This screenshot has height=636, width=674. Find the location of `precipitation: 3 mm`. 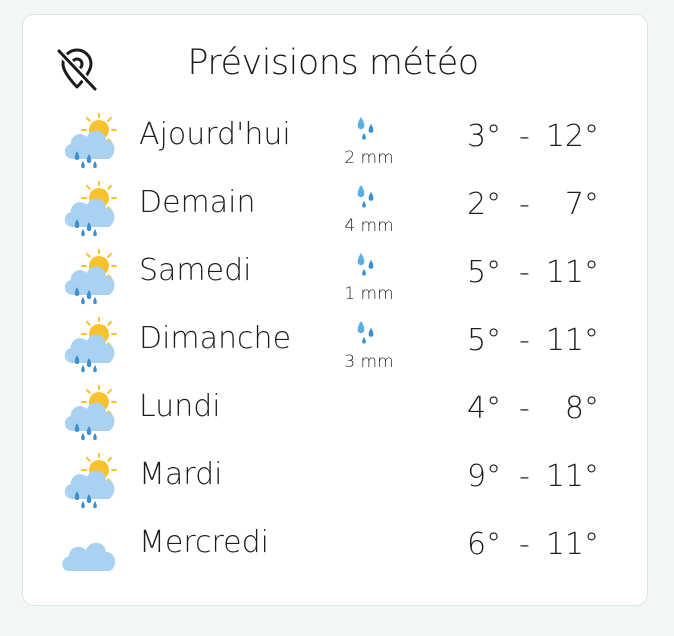

precipitation: 3 mm is located at coordinates (373, 345).